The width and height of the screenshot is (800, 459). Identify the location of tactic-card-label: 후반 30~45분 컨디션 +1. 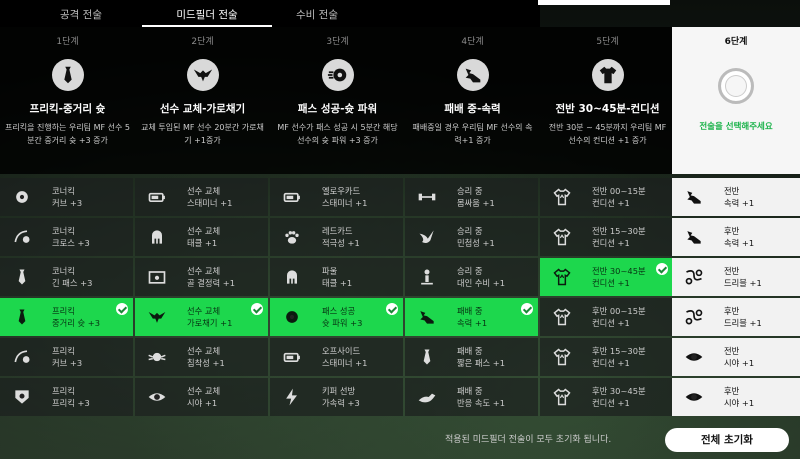
(619, 397).